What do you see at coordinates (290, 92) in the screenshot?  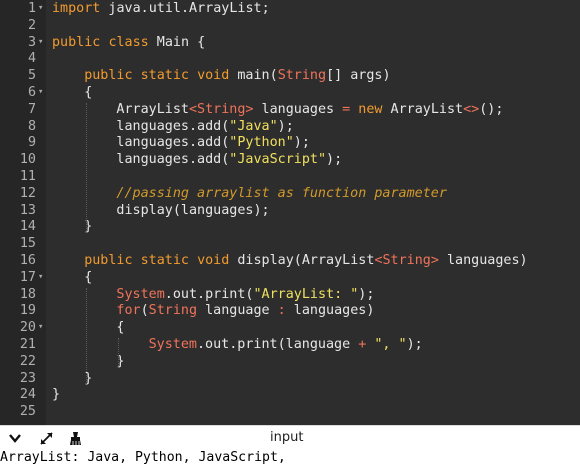 I see `code-line: 6 ▾ {` at bounding box center [290, 92].